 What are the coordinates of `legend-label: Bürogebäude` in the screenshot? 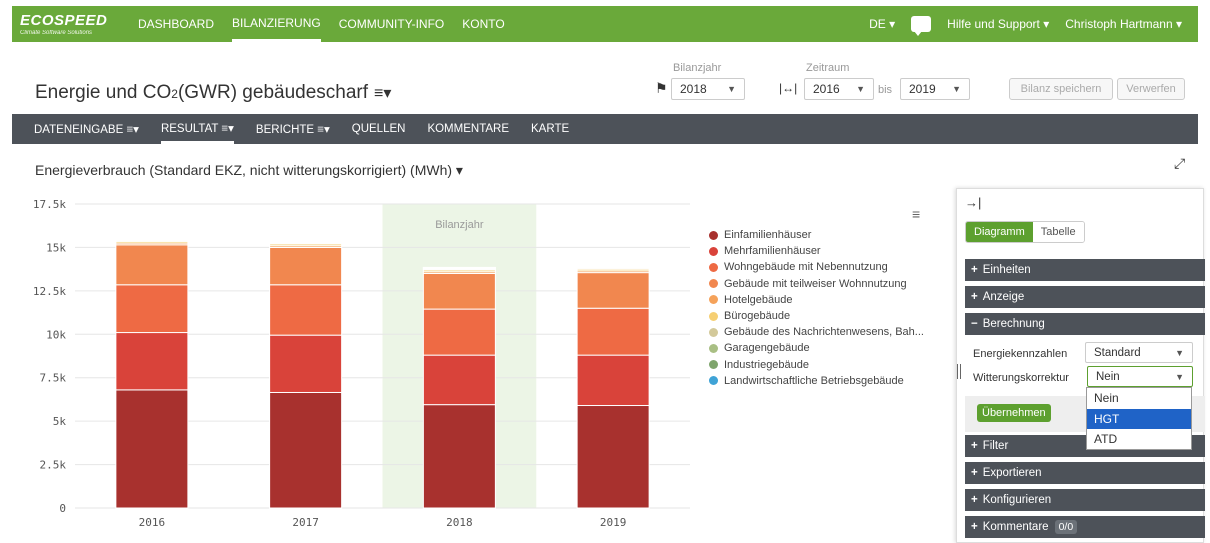 It's located at (757, 316).